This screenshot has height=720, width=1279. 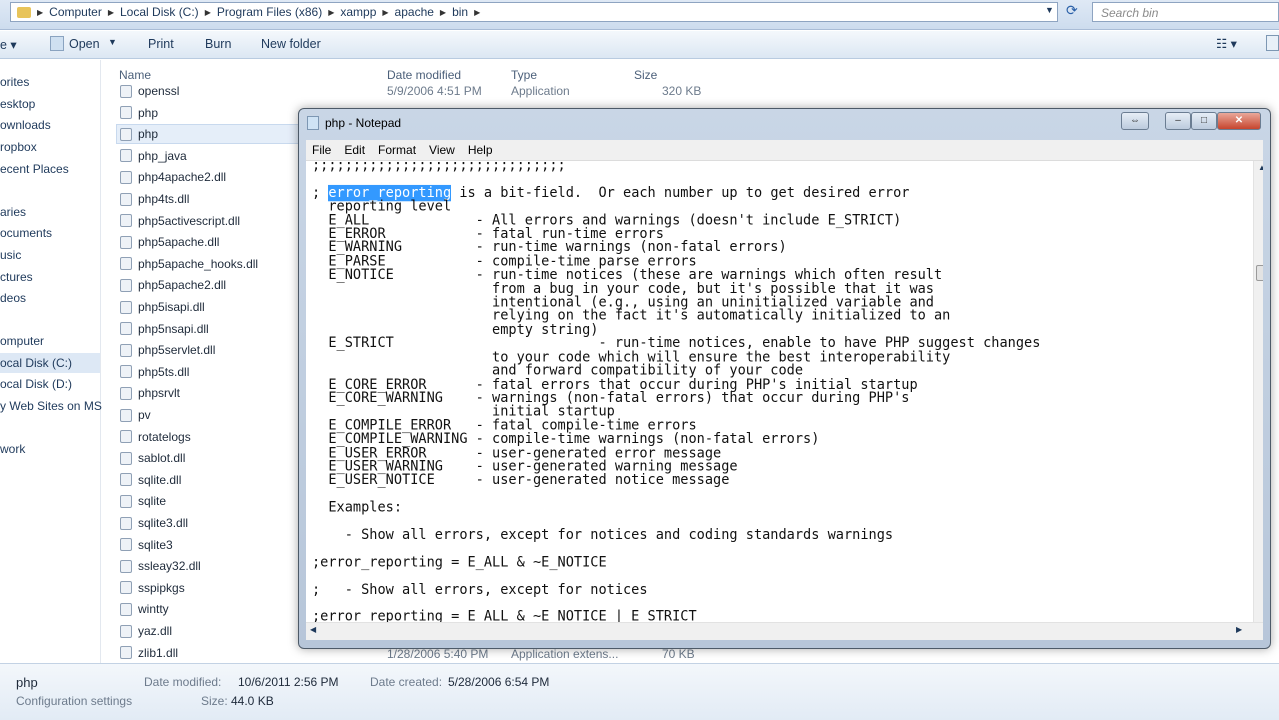 What do you see at coordinates (8, 44) in the screenshot?
I see `organize-button: e ▾` at bounding box center [8, 44].